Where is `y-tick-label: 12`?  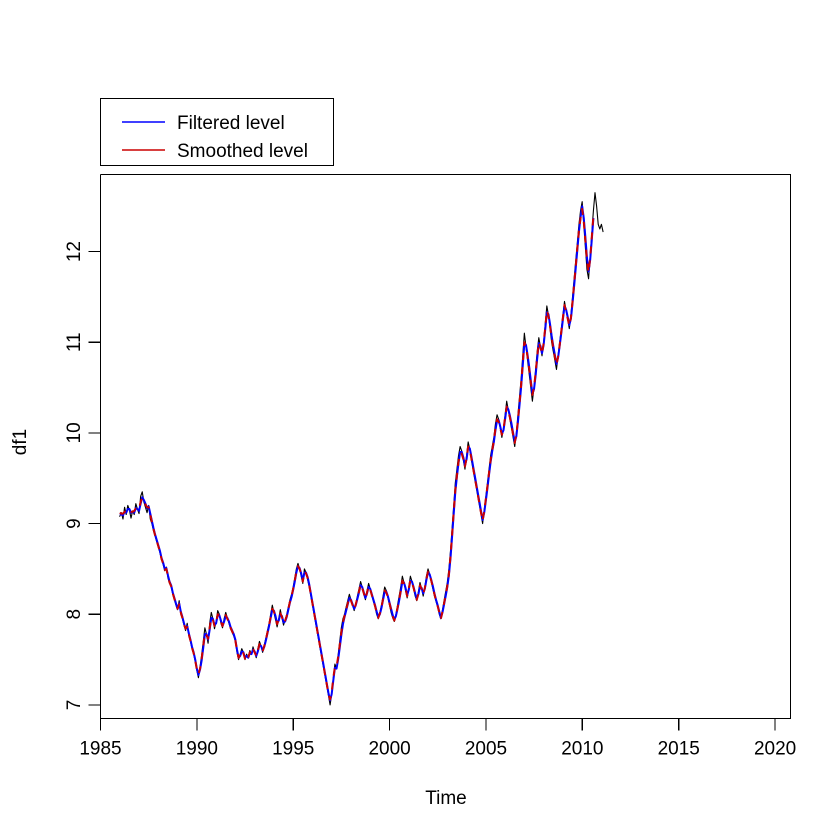 y-tick-label: 12 is located at coordinates (74, 251).